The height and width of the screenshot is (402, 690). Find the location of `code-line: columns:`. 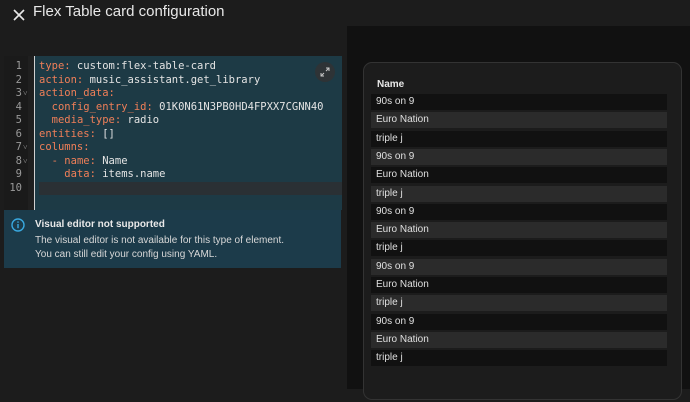

code-line: columns: is located at coordinates (64, 148).